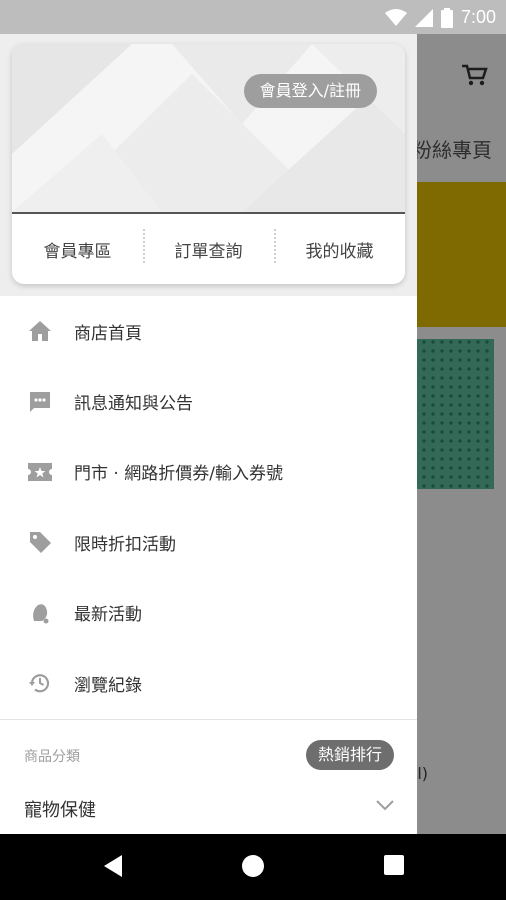 This screenshot has height=900, width=506. Describe the element at coordinates (208, 542) in the screenshot. I see `menu-item-discounts: 限時折扣活動` at that location.